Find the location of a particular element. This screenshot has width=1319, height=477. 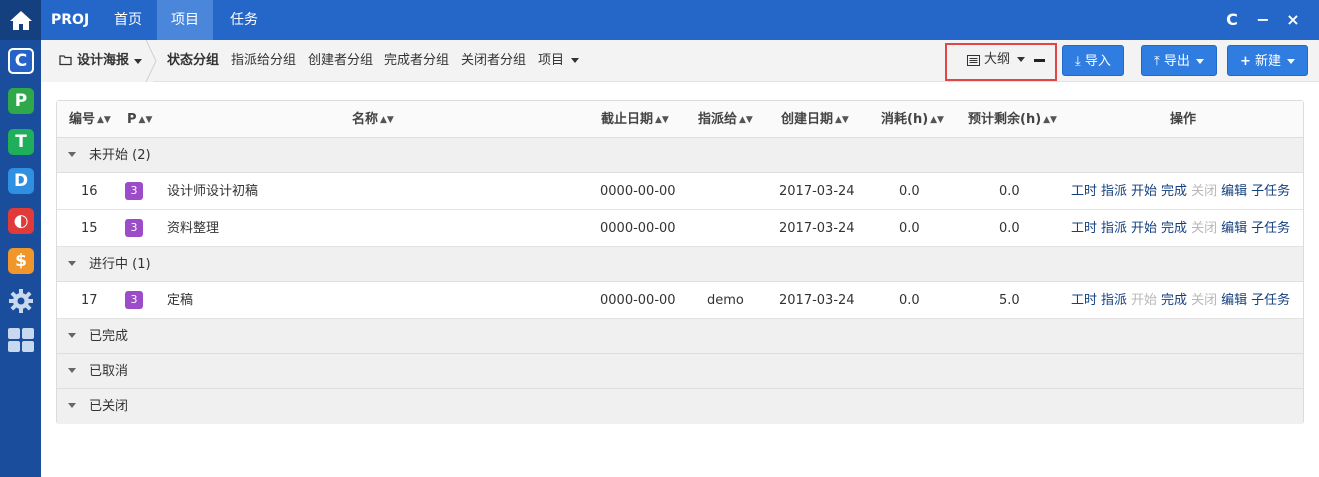

app-t-icon: T is located at coordinates (21, 142).